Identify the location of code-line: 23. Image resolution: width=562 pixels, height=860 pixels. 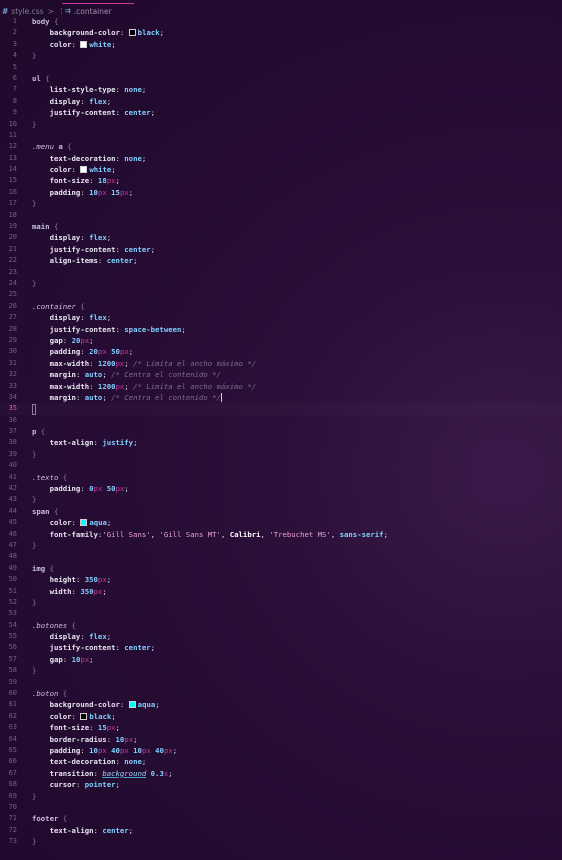
(281, 272).